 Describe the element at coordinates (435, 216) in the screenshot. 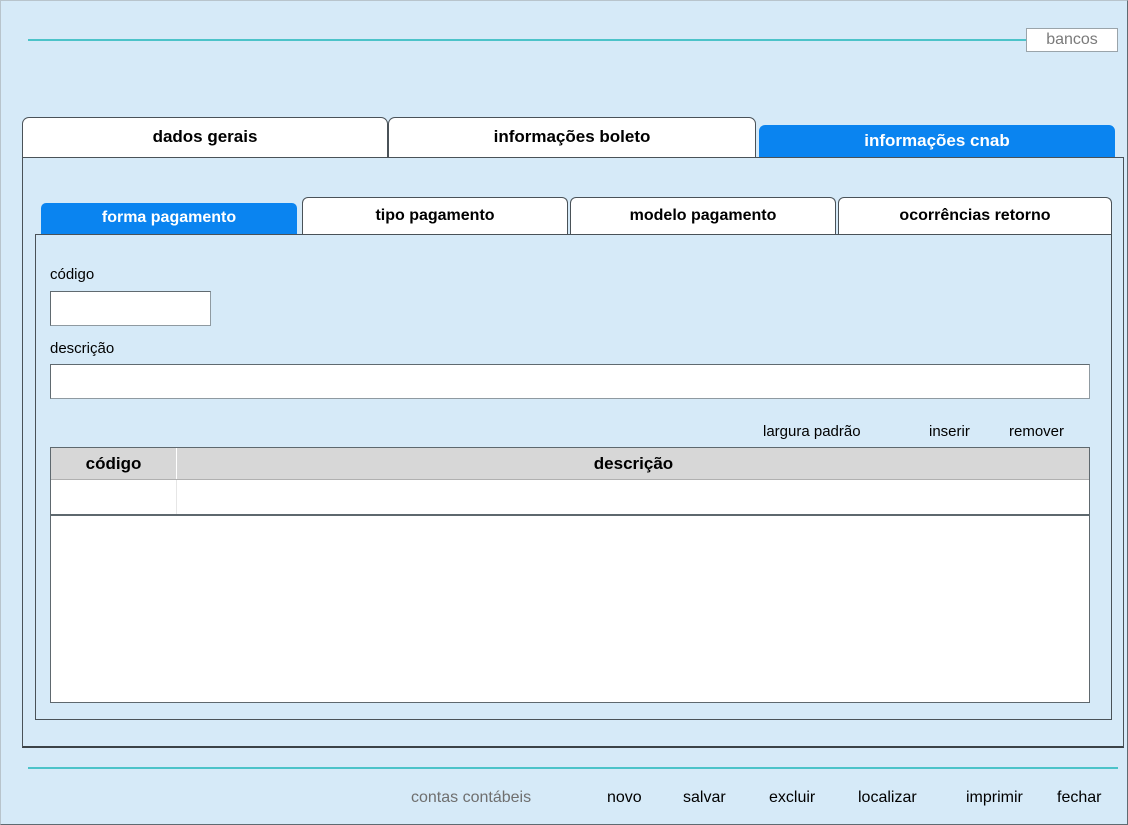

I see `subtab-tipo-pagamento: tipo pagamento` at that location.